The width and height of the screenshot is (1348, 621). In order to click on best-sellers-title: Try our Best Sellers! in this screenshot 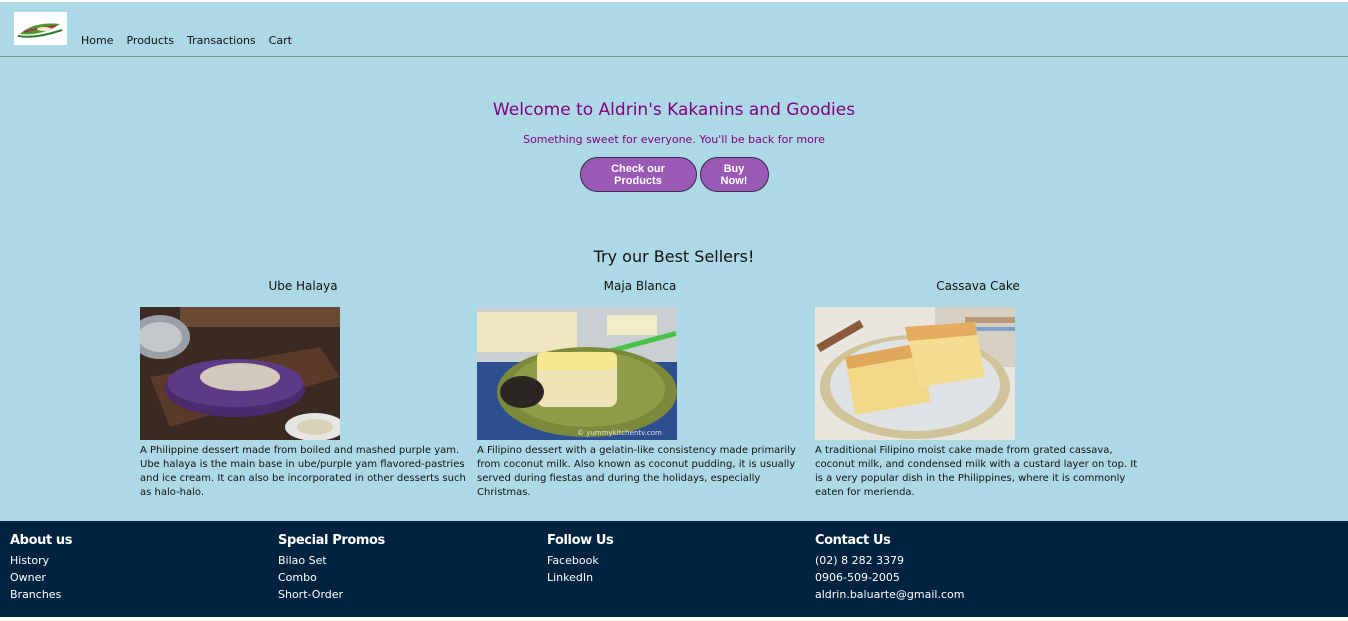, I will do `click(674, 256)`.